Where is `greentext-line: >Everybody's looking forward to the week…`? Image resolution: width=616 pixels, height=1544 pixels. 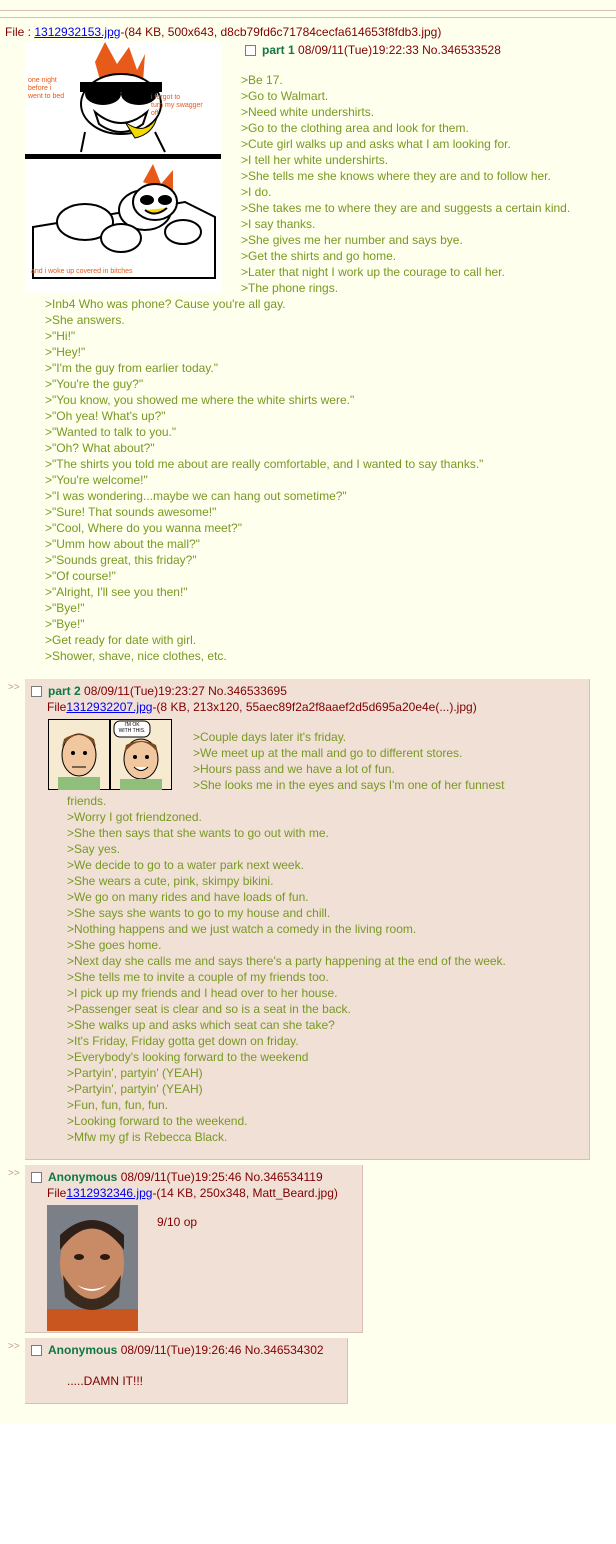
greentext-line: >Everybody's looking forward to the week… is located at coordinates (188, 1057).